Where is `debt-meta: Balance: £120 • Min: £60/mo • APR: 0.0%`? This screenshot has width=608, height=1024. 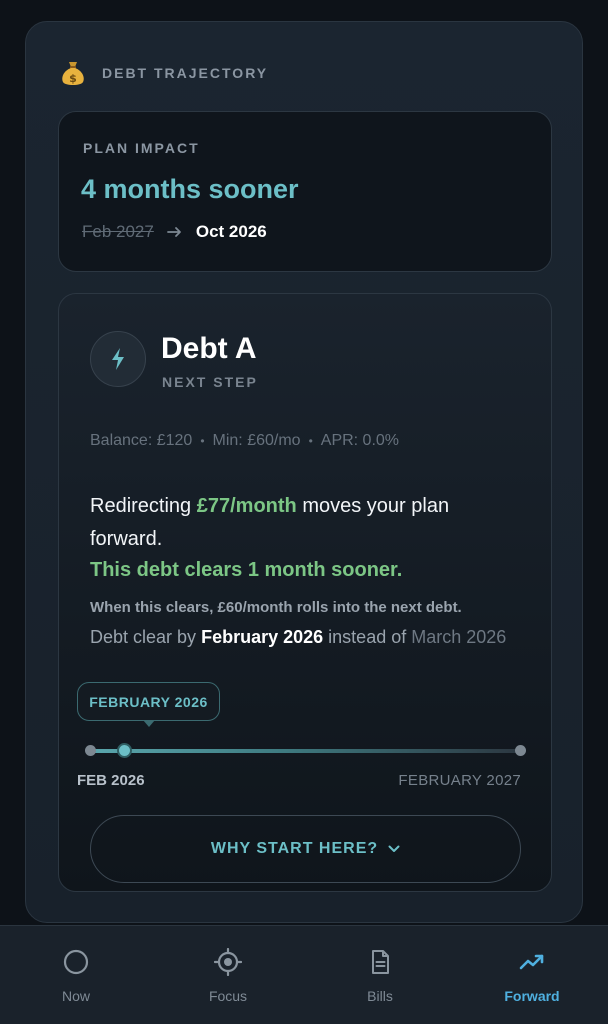
debt-meta: Balance: £120 • Min: £60/mo • APR: 0.0% is located at coordinates (244, 441).